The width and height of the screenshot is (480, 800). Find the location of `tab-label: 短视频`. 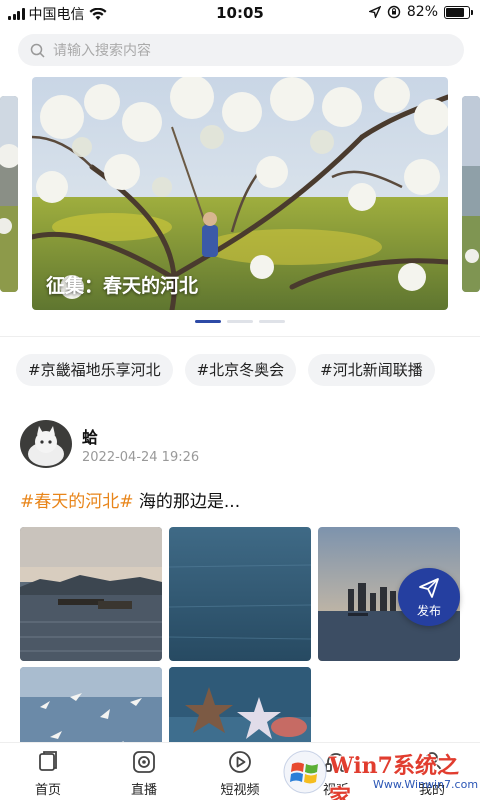

tab-label: 短视频 is located at coordinates (240, 790).